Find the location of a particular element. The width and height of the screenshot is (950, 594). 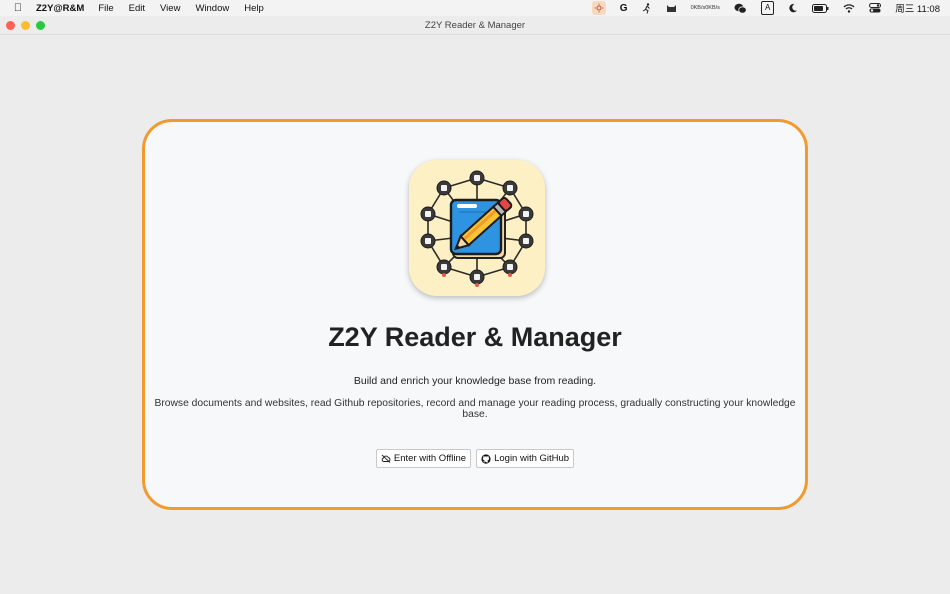

menu-file: File is located at coordinates (105, 8).